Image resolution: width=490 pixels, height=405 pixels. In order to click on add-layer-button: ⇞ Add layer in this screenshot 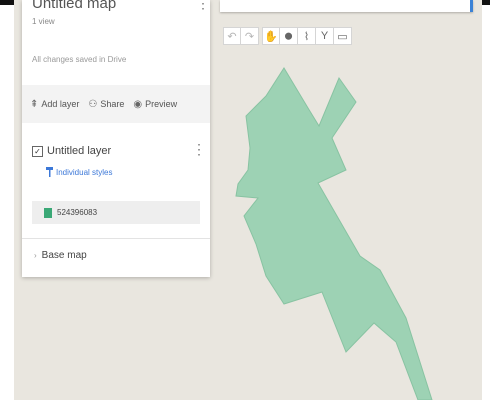, I will do `click(54, 104)`.